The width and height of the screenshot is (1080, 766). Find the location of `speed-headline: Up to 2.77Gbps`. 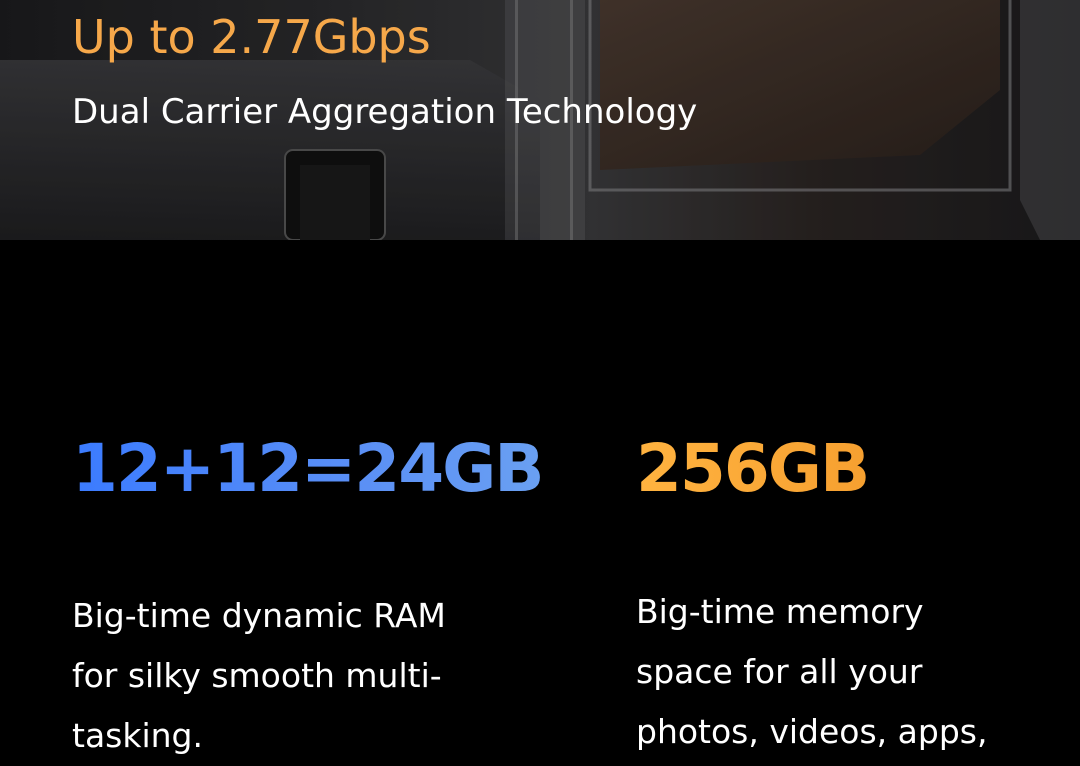

speed-headline: Up to 2.77Gbps is located at coordinates (251, 37).